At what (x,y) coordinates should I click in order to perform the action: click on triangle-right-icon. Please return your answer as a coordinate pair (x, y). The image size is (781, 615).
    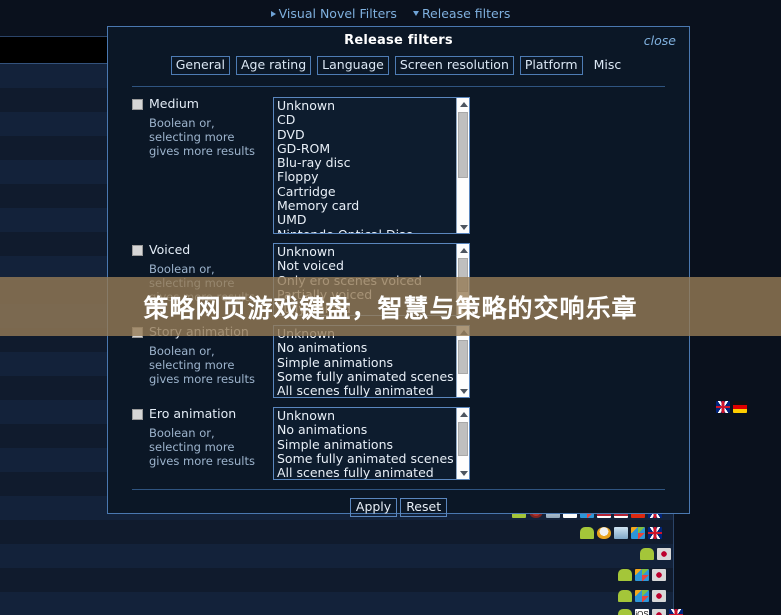
    Looking at the image, I should click on (273, 13).